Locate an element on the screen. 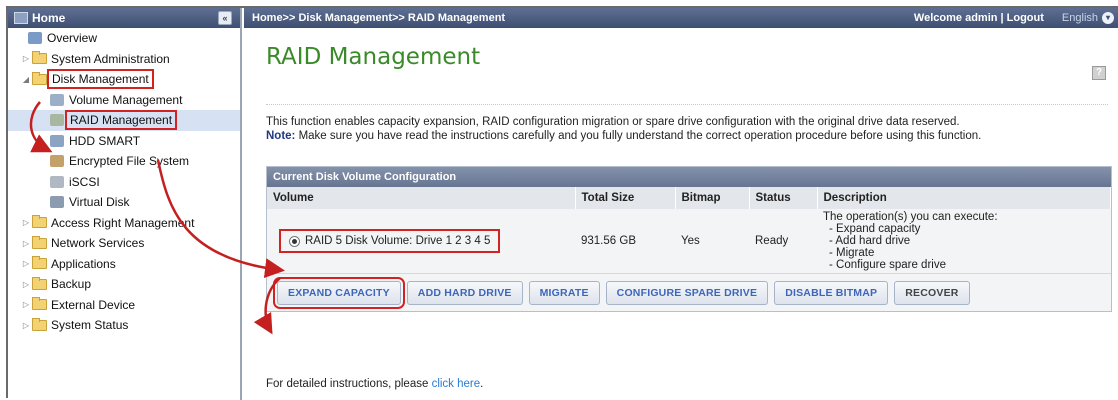 This screenshot has width=1118, height=400. add-hard-drive-button: ADD HARD DRIVE is located at coordinates (464, 292).